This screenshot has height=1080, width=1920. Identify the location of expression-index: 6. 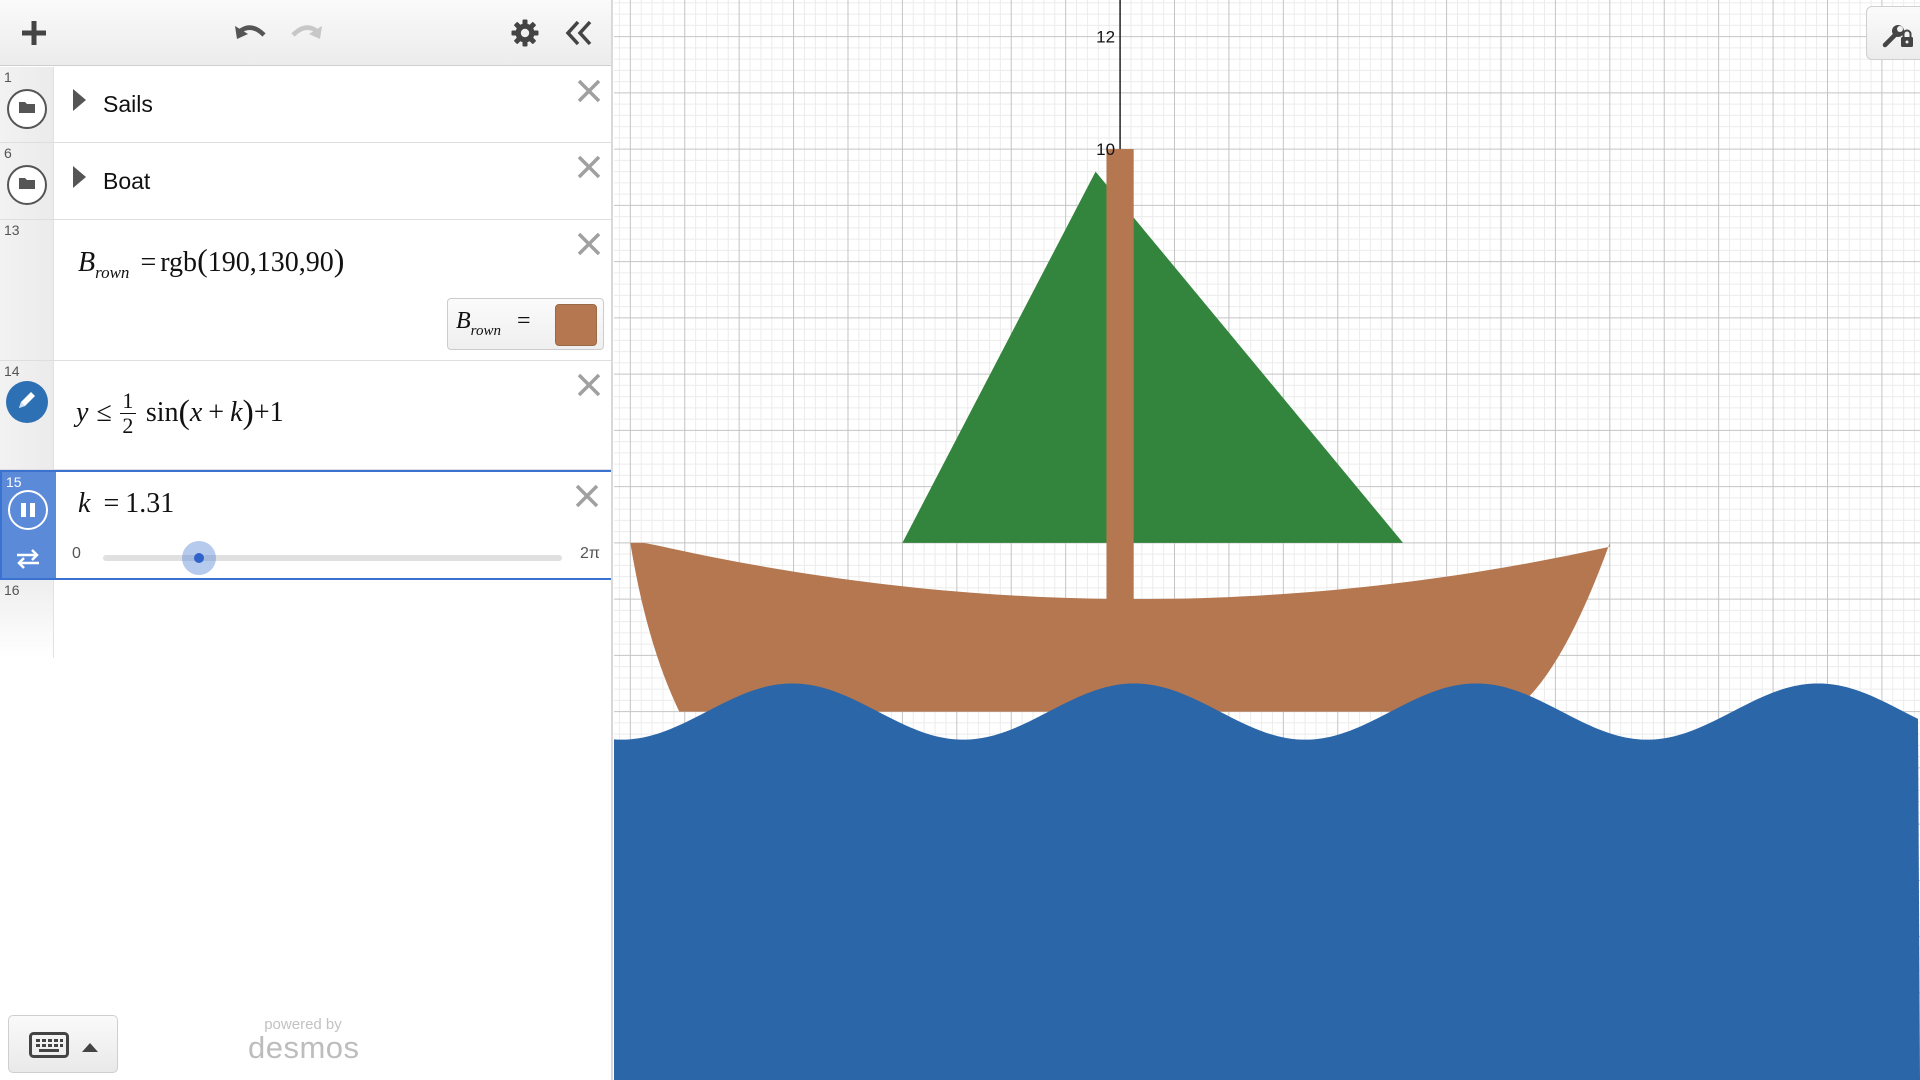
(8, 153).